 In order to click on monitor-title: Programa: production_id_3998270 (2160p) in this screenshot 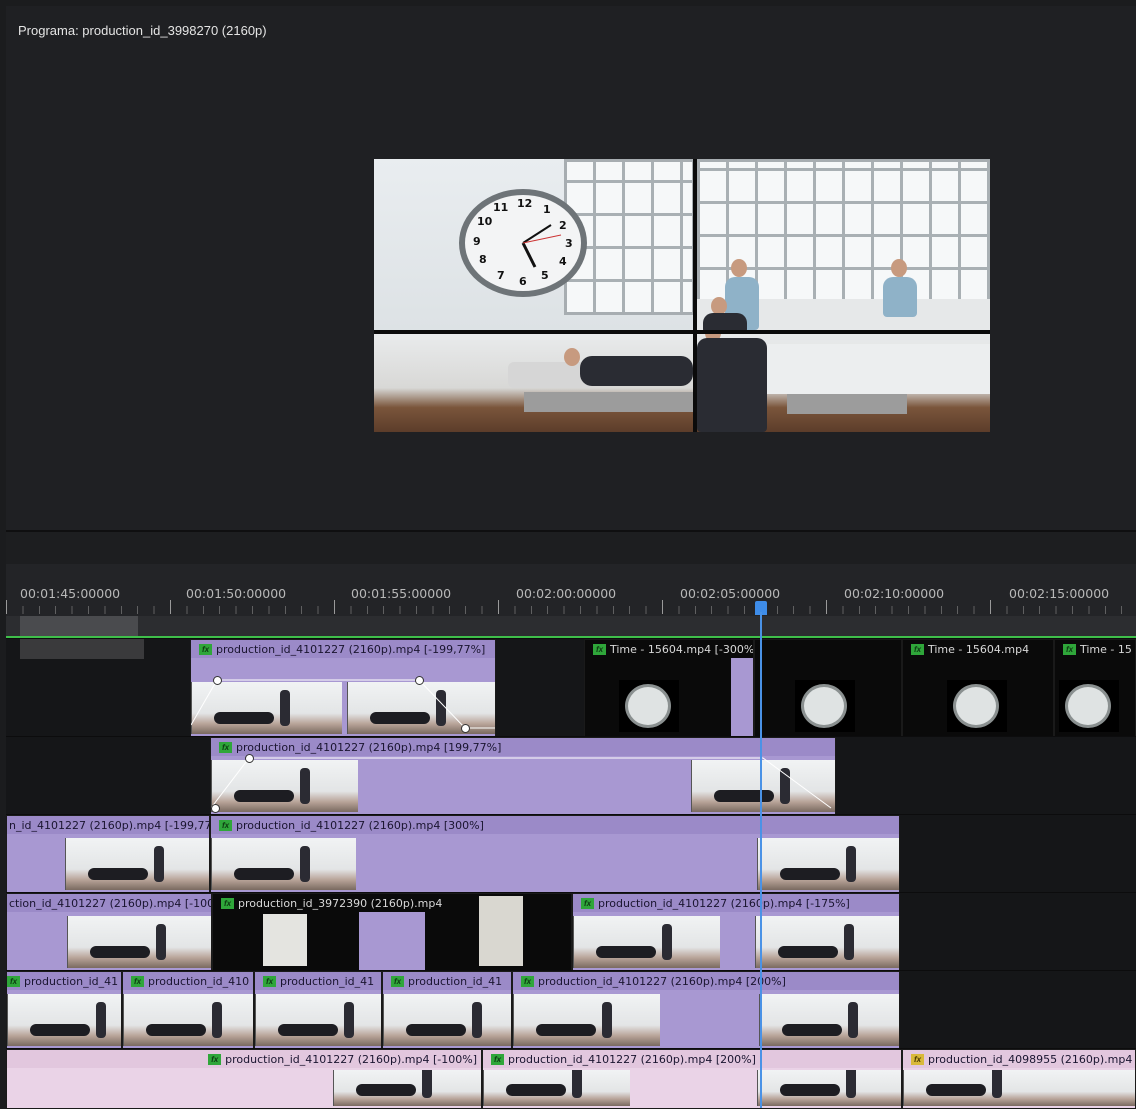, I will do `click(142, 30)`.